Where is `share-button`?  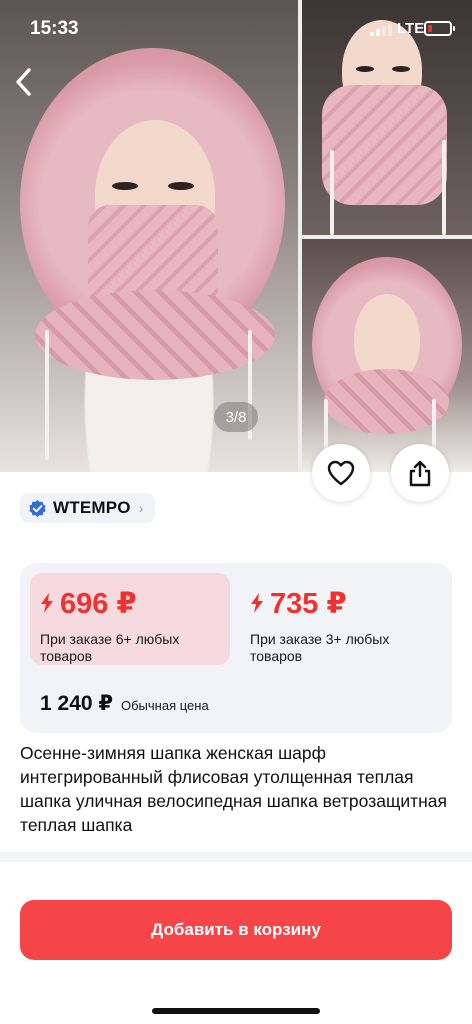
share-button is located at coordinates (420, 473).